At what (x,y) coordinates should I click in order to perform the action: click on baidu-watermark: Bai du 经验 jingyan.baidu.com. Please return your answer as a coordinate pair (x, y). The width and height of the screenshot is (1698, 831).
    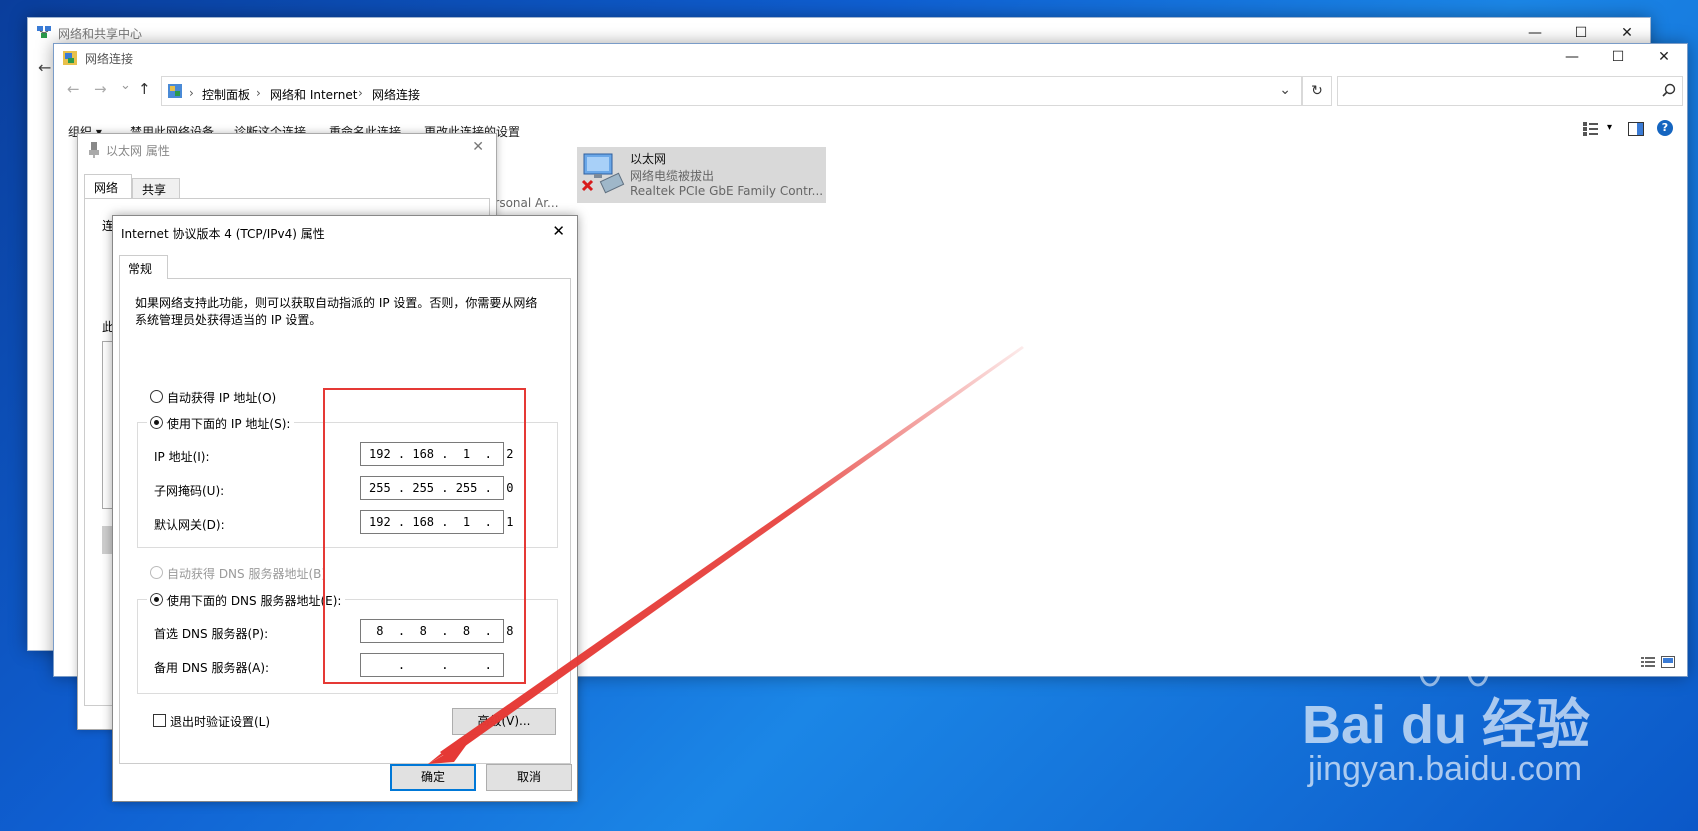
    Looking at the image, I should click on (1487, 724).